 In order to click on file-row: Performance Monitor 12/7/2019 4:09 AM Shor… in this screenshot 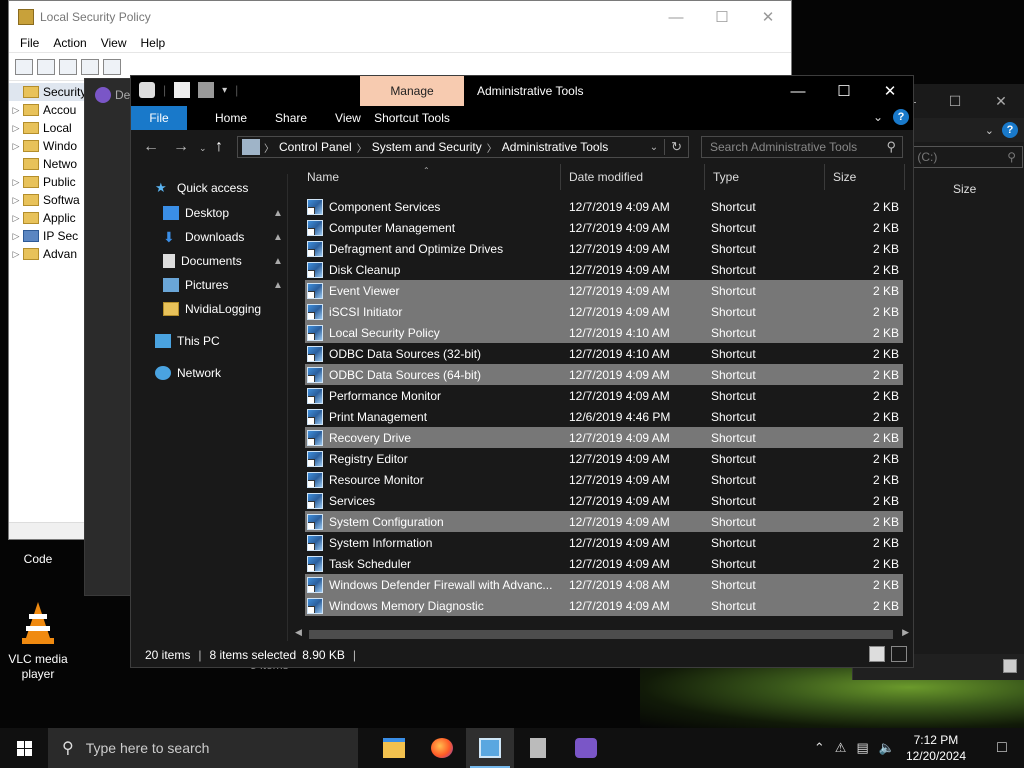, I will do `click(604, 395)`.